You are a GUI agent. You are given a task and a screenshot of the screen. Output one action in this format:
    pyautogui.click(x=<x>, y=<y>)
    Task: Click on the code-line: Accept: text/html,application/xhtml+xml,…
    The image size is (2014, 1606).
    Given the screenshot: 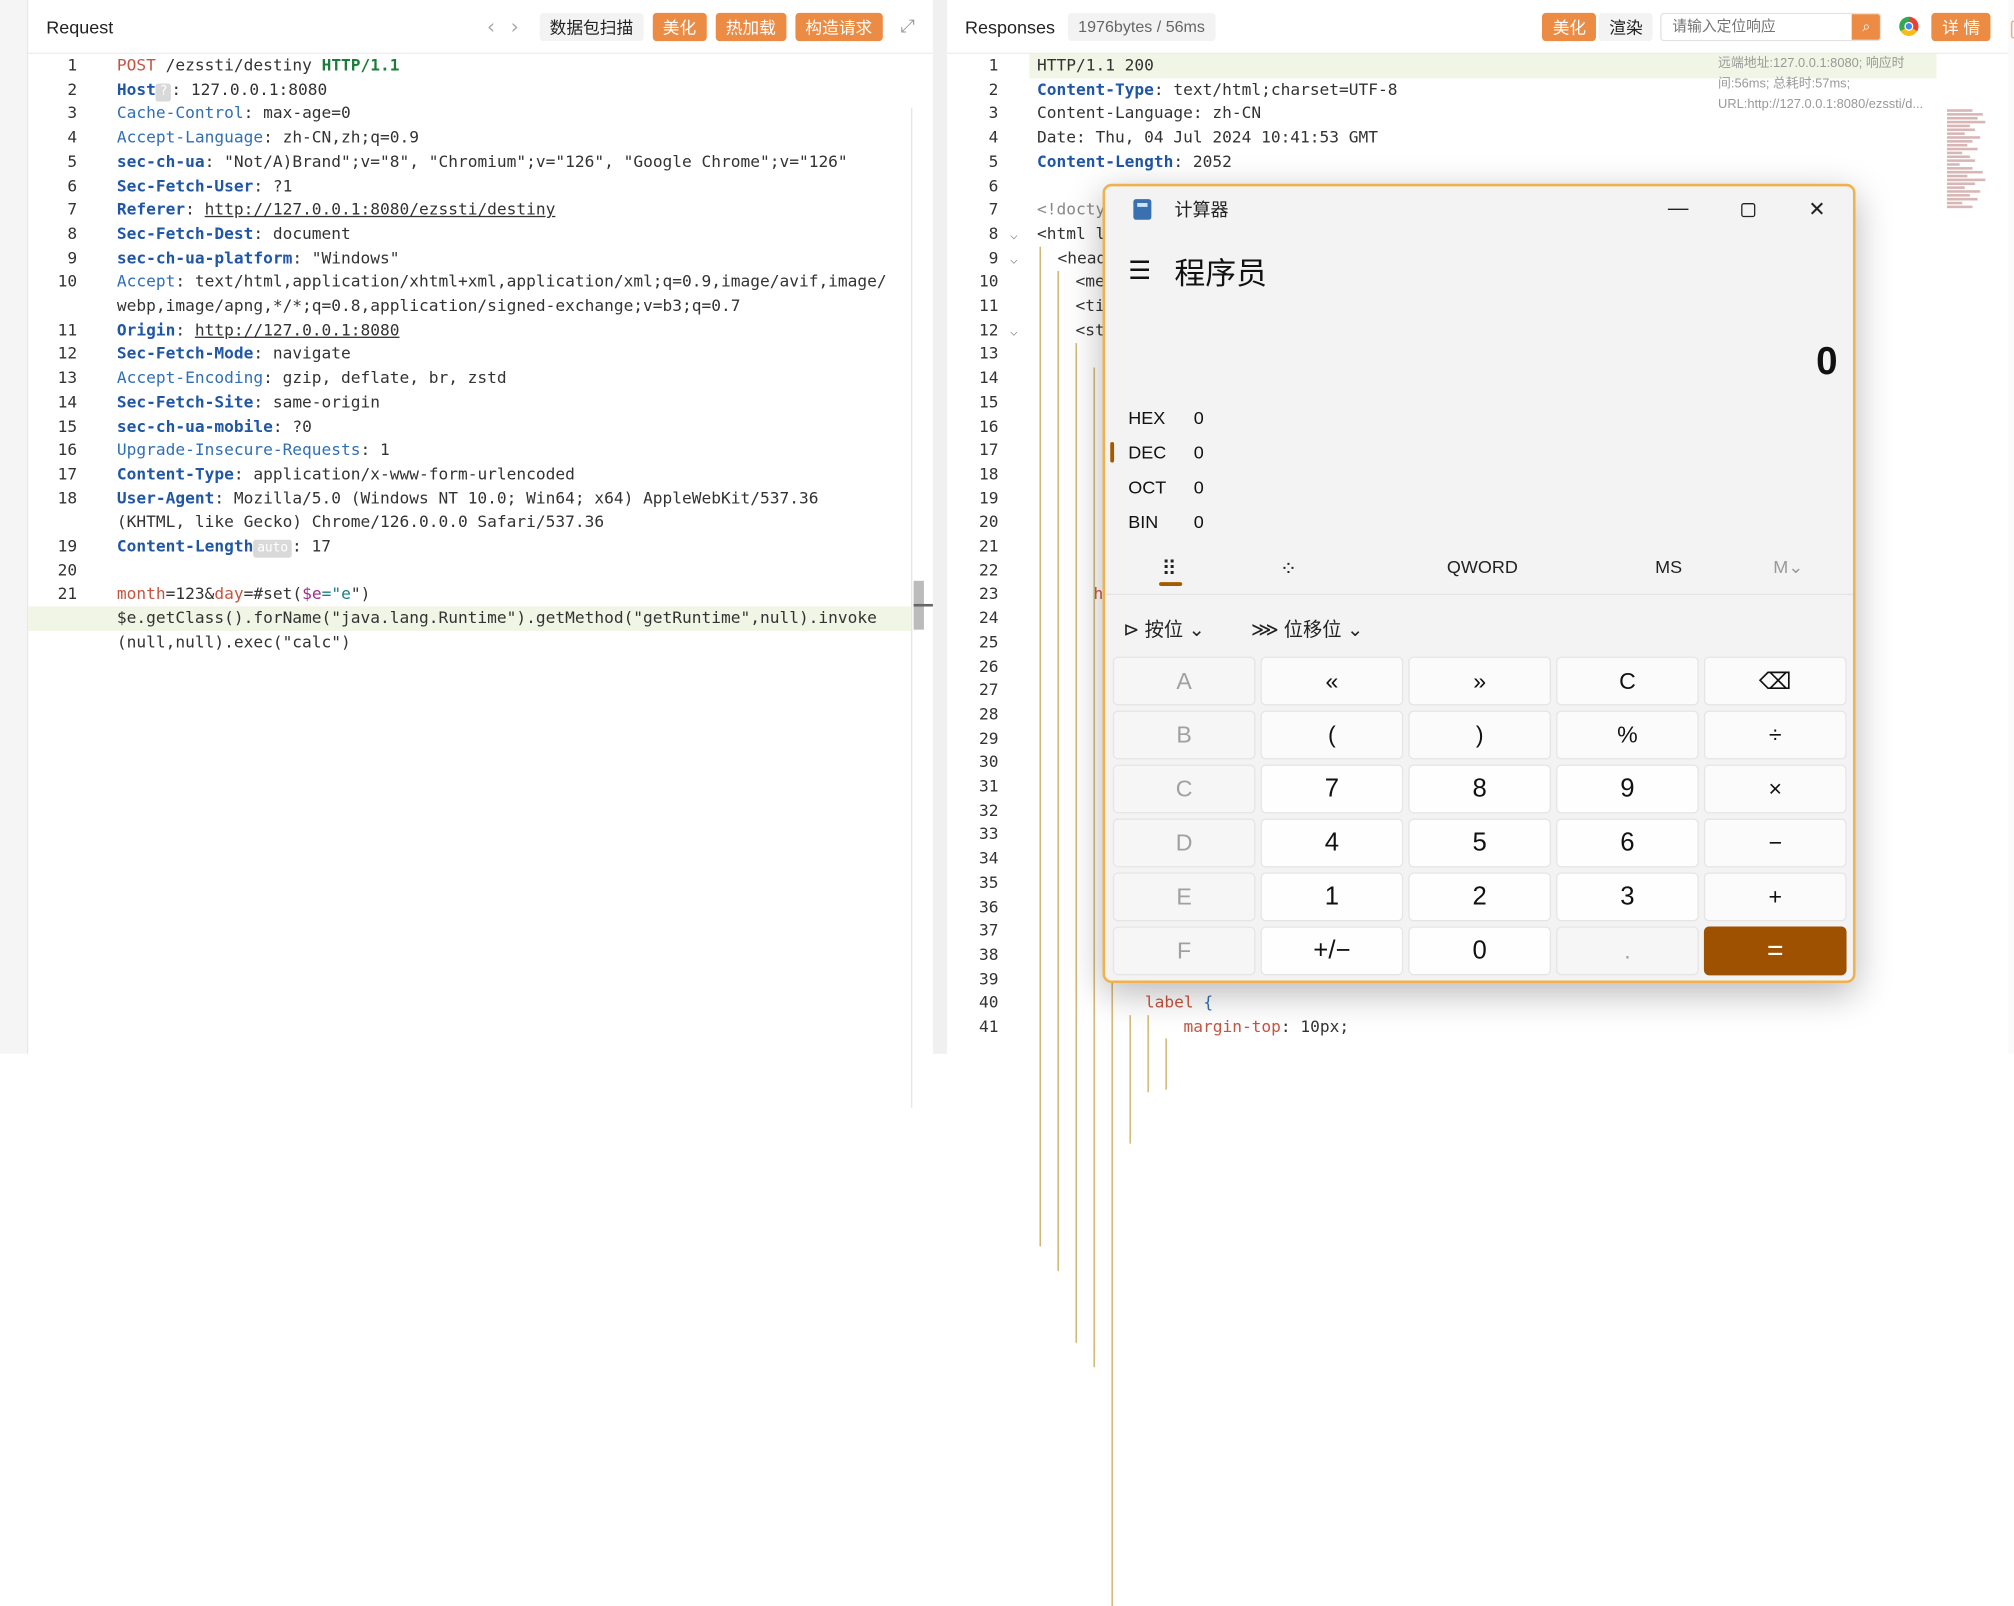 What is the action you would take?
    pyautogui.click(x=501, y=281)
    